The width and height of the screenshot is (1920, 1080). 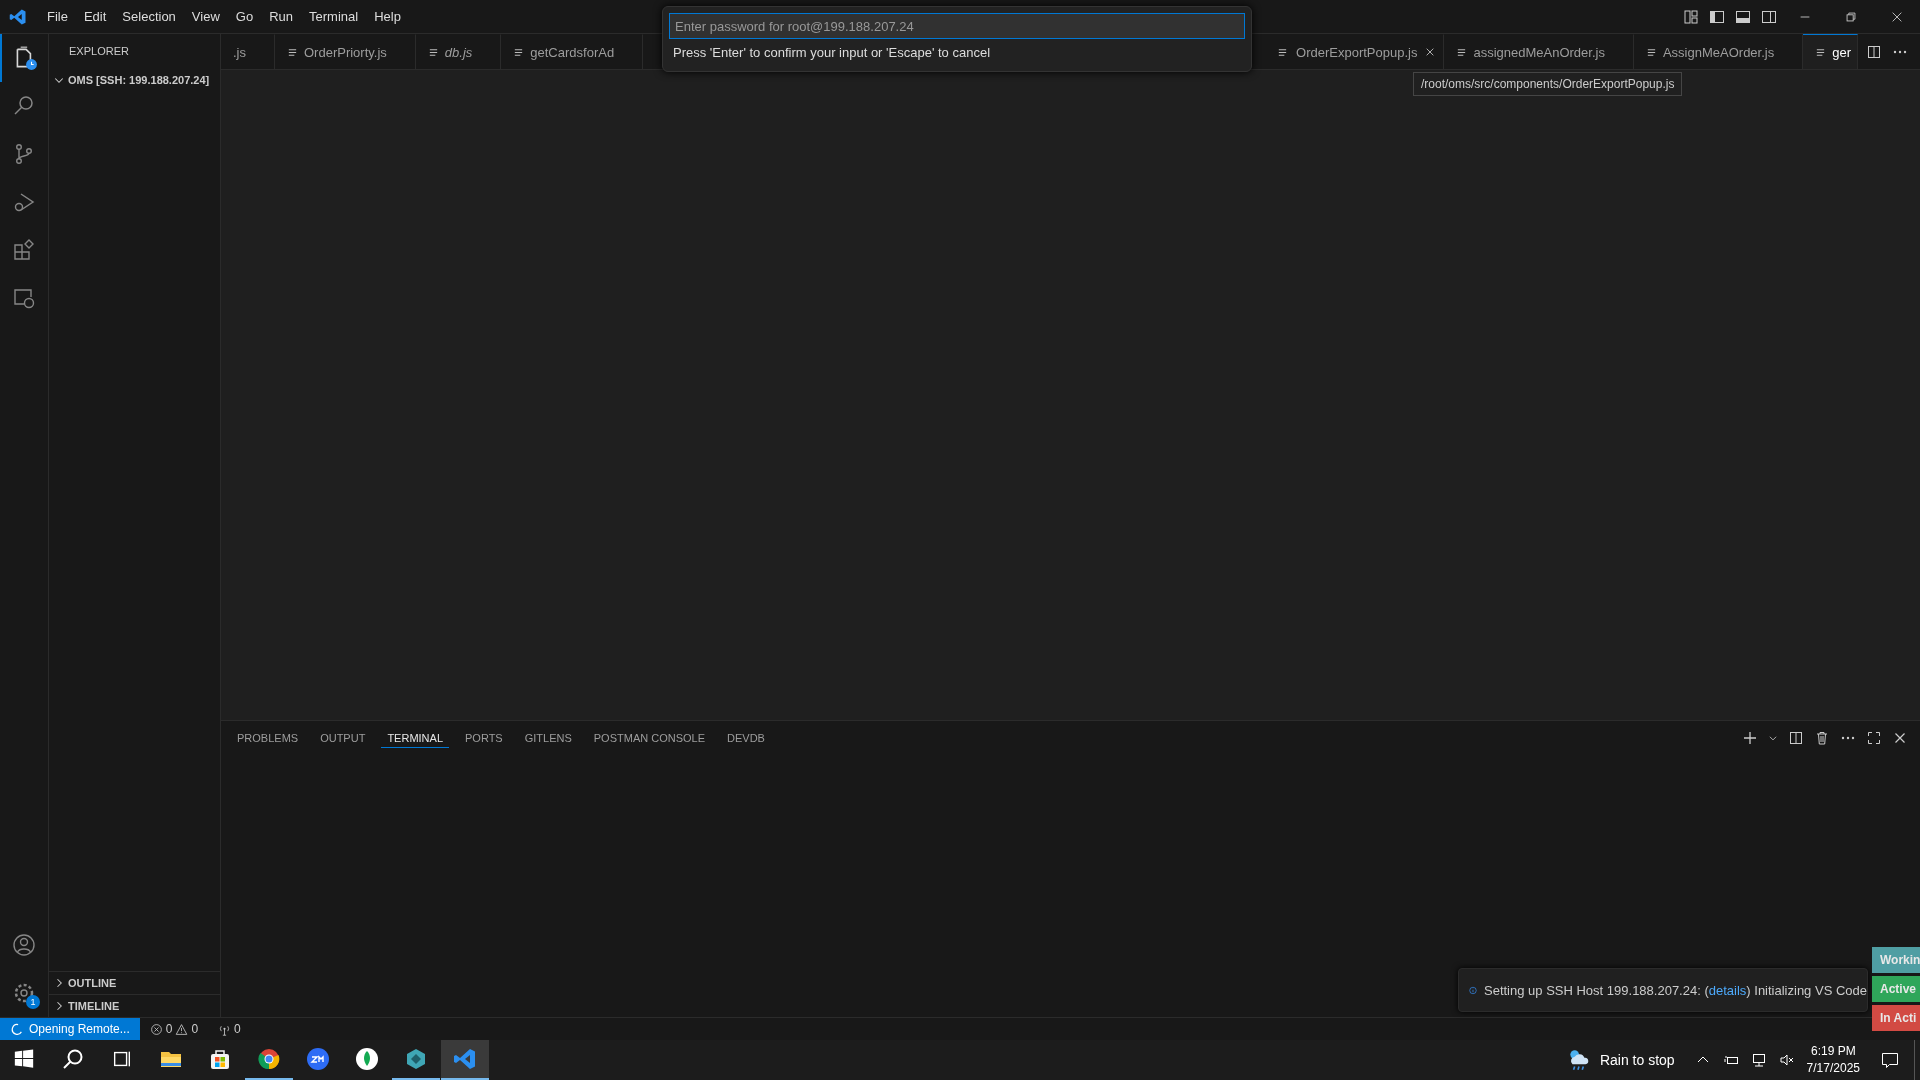 I want to click on editor-tab: db.js, so click(x=458, y=51).